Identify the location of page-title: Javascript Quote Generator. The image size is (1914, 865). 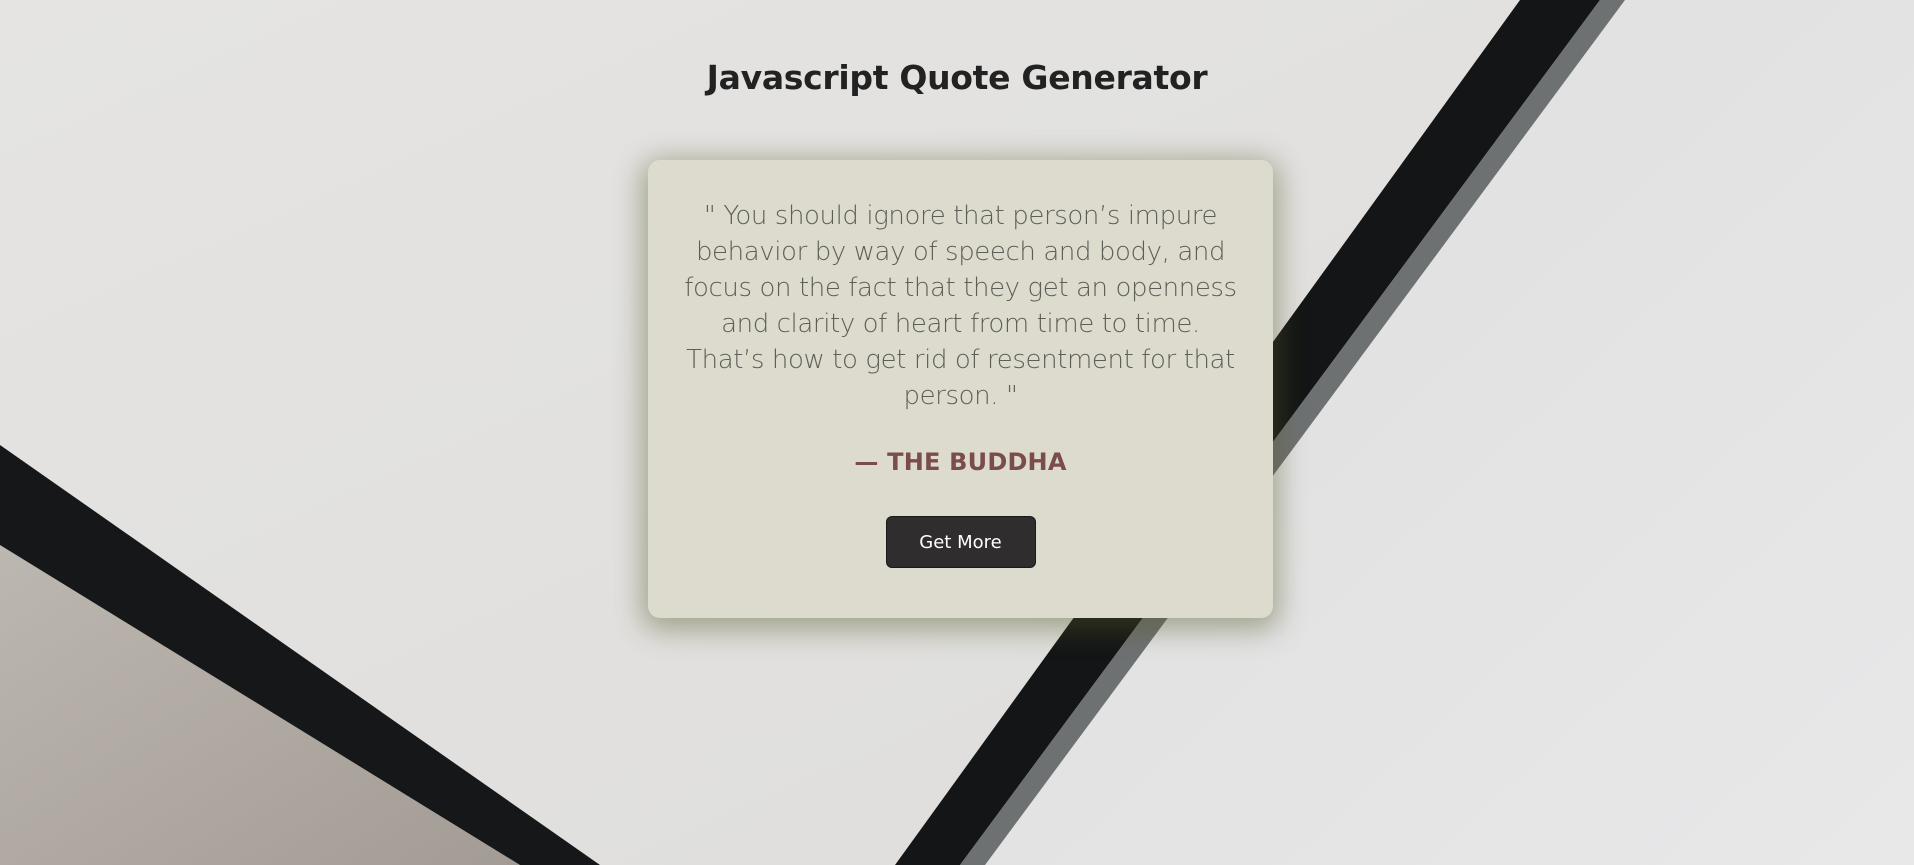
(957, 77).